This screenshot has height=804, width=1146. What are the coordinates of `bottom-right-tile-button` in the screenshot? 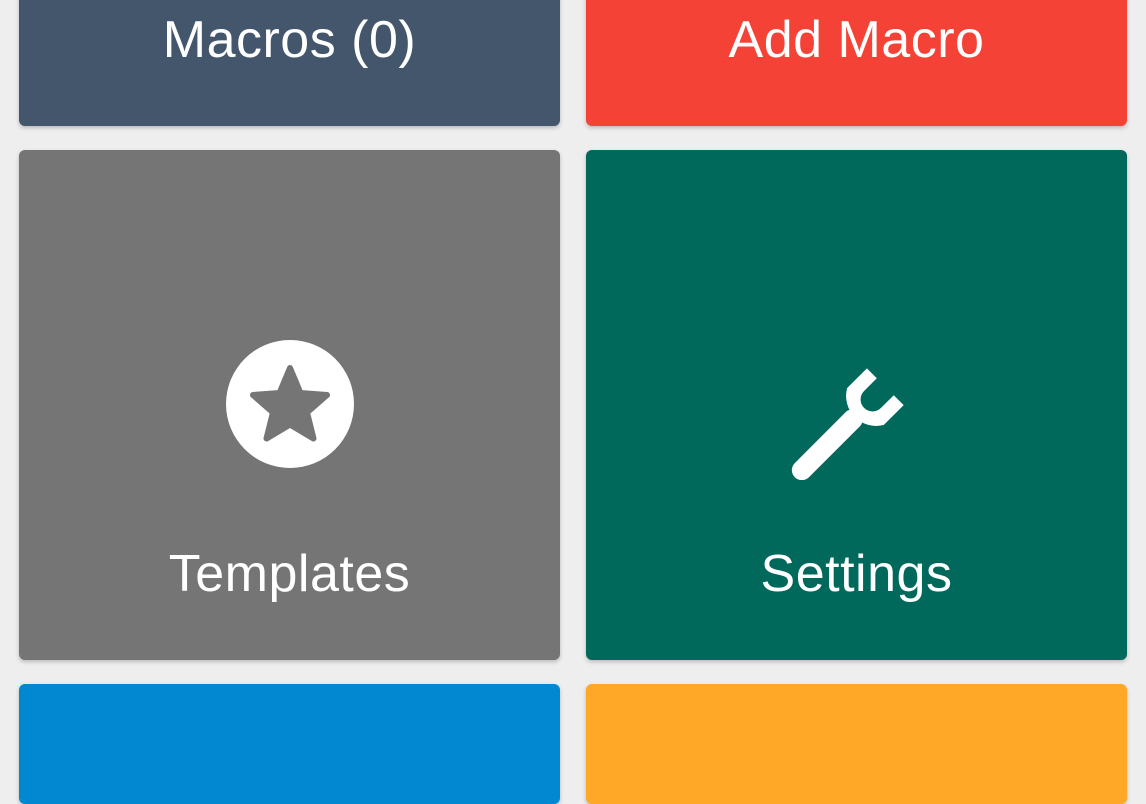 It's located at (856, 744).